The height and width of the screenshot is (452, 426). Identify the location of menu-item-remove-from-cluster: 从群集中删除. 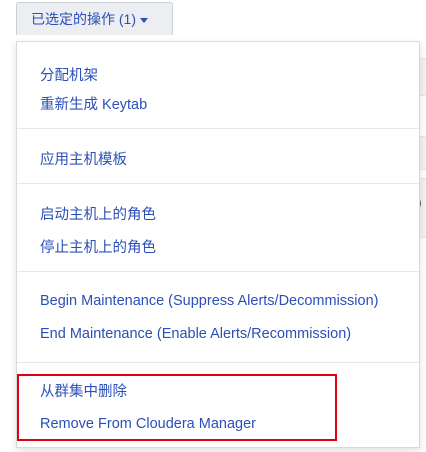
(83, 390).